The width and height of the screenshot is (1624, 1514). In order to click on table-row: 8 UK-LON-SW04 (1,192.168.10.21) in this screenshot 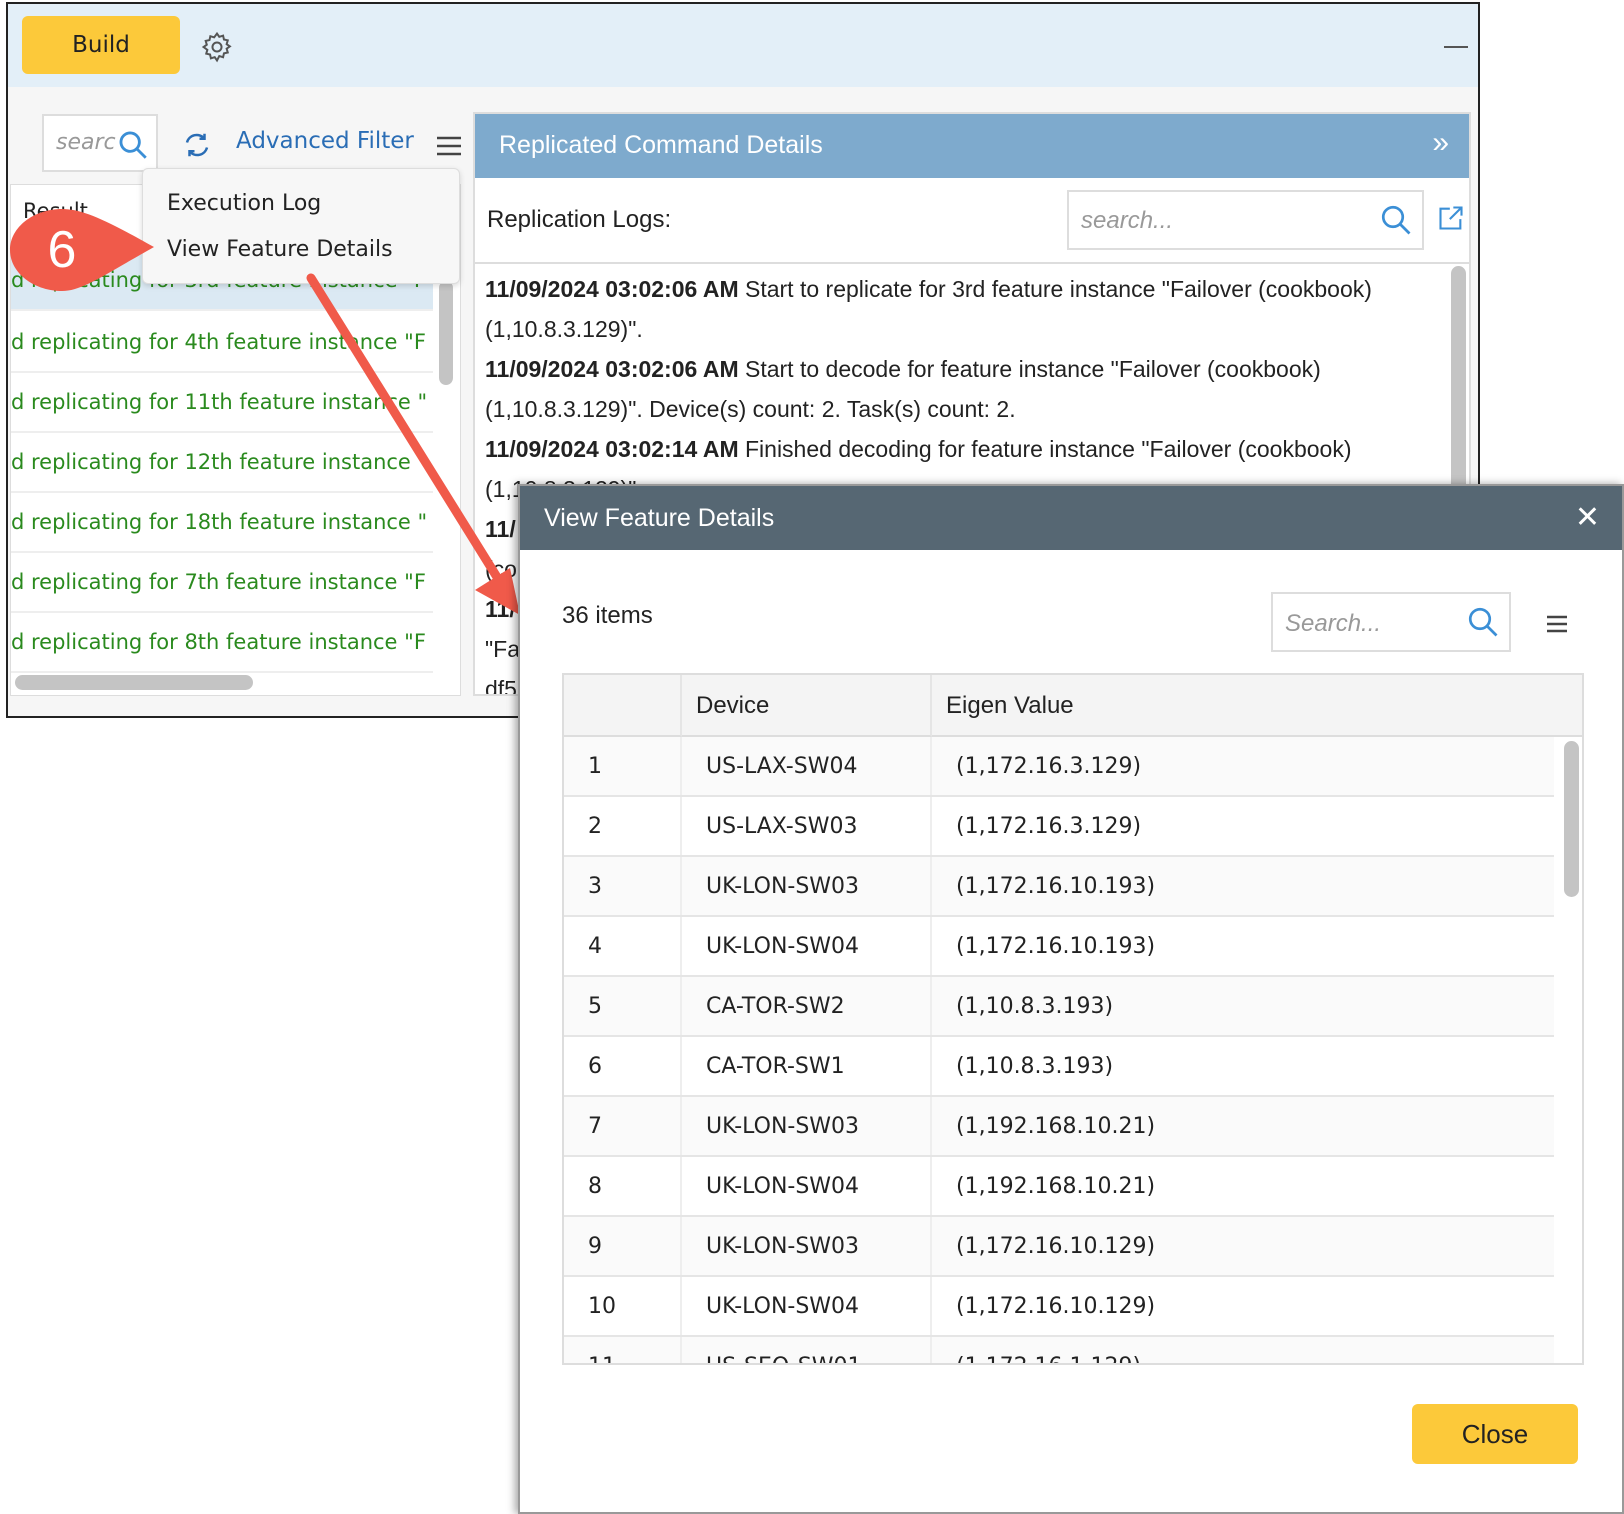, I will do `click(1059, 1187)`.